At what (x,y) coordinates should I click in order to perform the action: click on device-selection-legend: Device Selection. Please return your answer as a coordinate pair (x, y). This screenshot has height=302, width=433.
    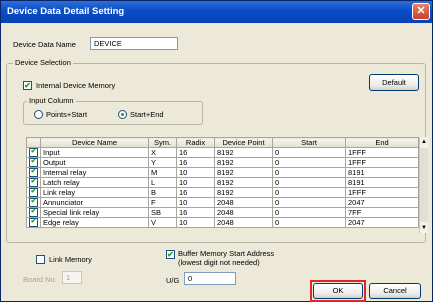
    Looking at the image, I should click on (43, 62).